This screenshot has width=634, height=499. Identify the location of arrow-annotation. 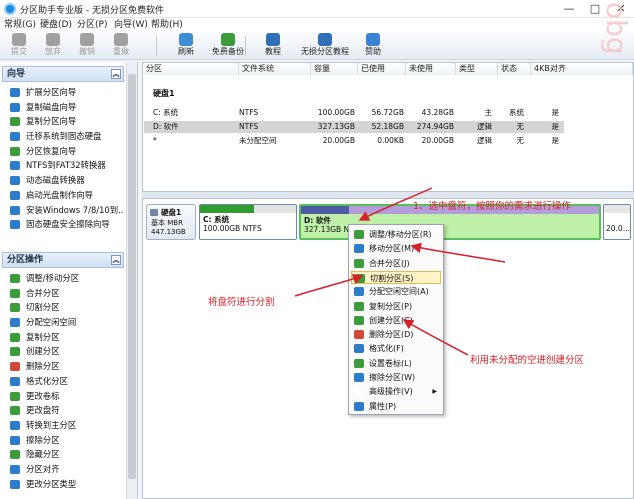
(458, 252).